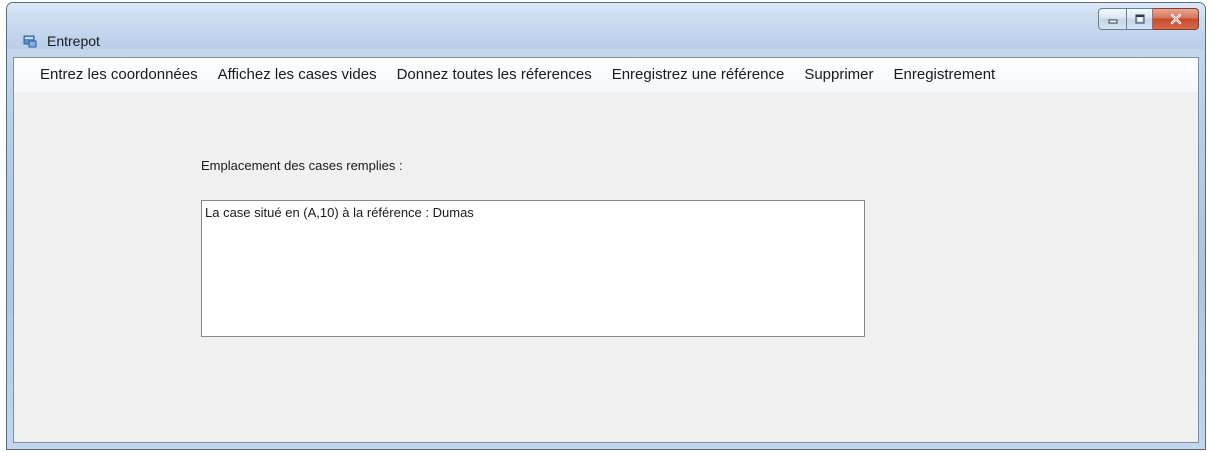 The height and width of the screenshot is (452, 1212). I want to click on menu-item-enregistrez-reference: Enregistrez une référence, so click(698, 75).